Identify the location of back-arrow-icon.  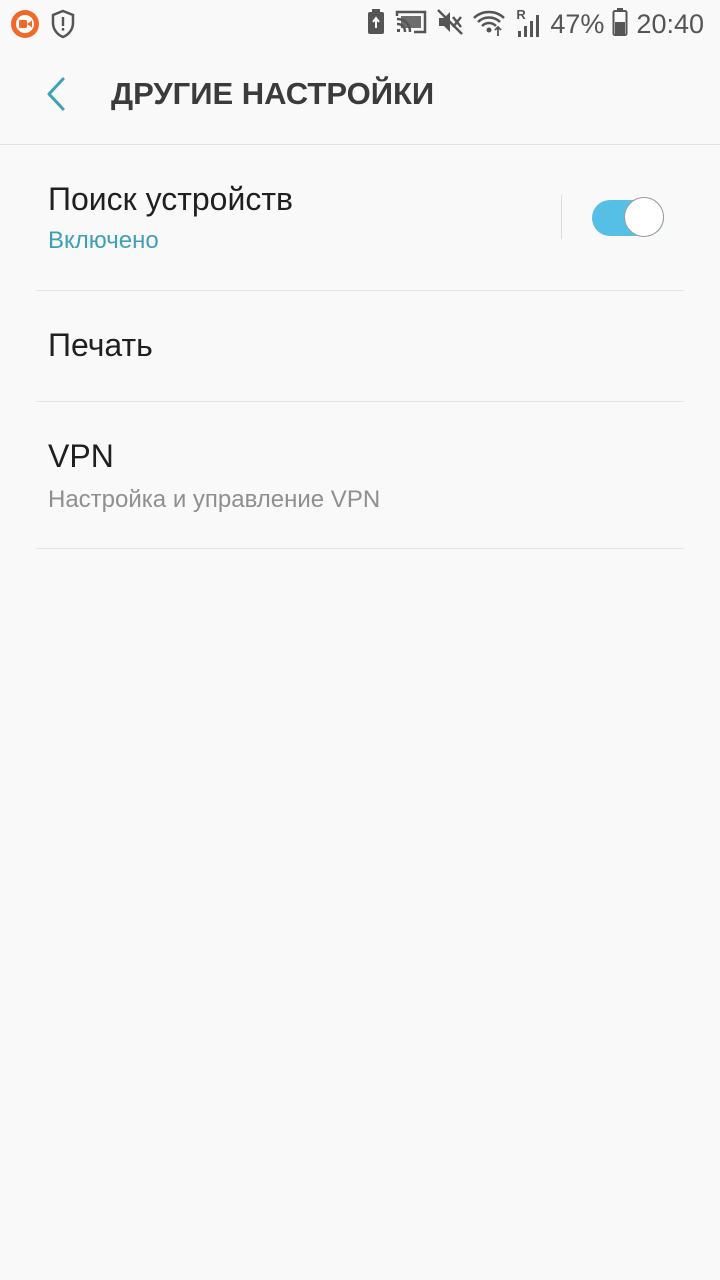
(56, 96).